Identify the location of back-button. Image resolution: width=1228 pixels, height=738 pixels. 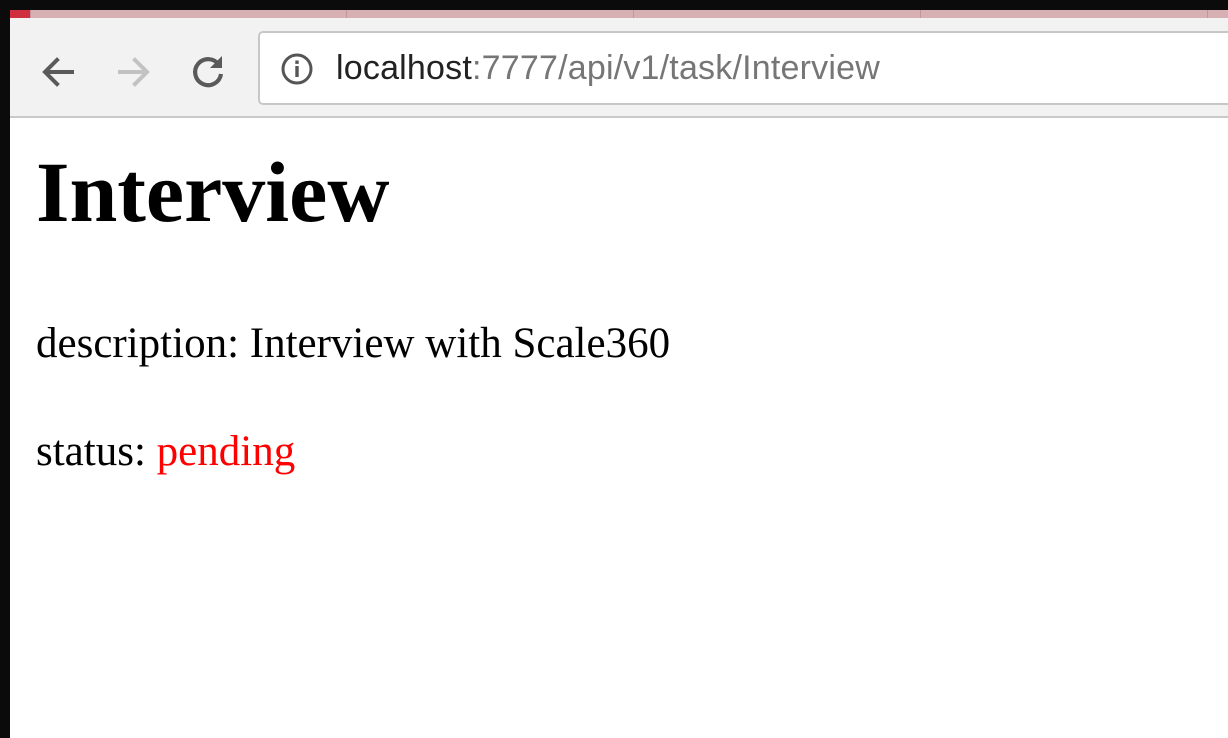
(58, 72).